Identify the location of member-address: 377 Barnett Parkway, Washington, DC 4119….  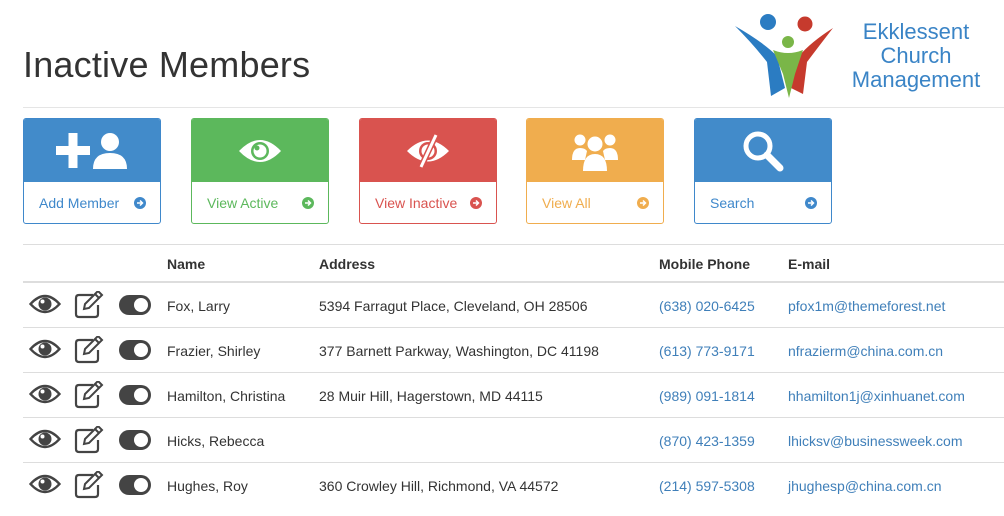
(459, 351).